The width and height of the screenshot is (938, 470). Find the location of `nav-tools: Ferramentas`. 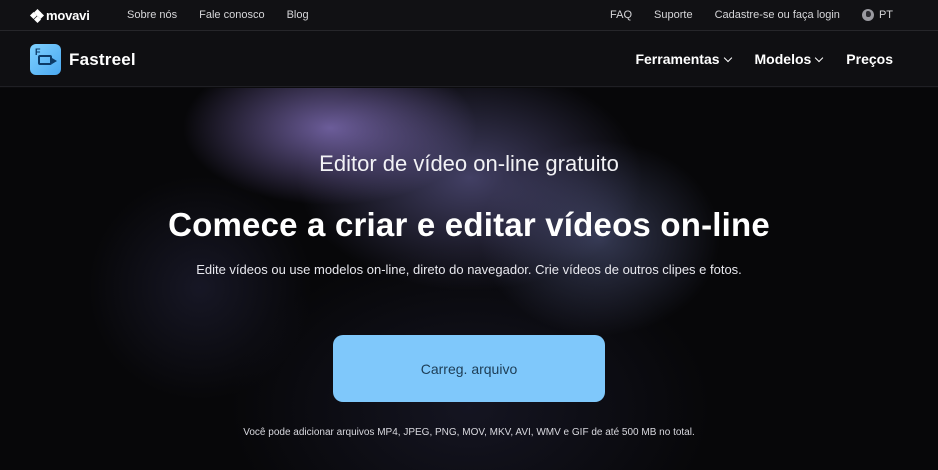

nav-tools: Ferramentas is located at coordinates (683, 59).